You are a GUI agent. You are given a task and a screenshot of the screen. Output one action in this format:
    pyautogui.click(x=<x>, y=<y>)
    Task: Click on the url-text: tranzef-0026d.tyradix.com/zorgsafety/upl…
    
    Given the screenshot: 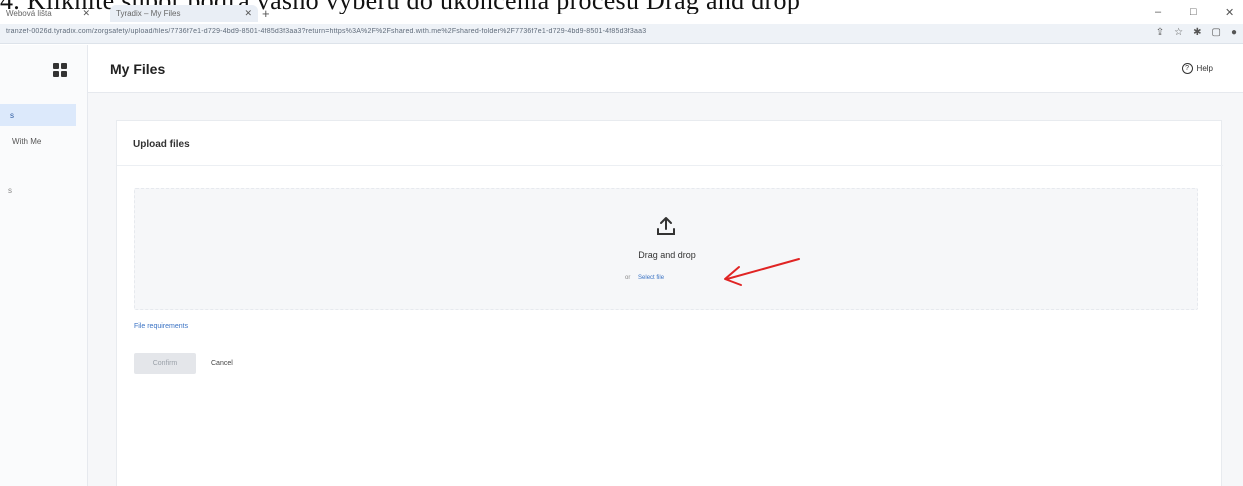 What is the action you would take?
    pyautogui.click(x=546, y=34)
    